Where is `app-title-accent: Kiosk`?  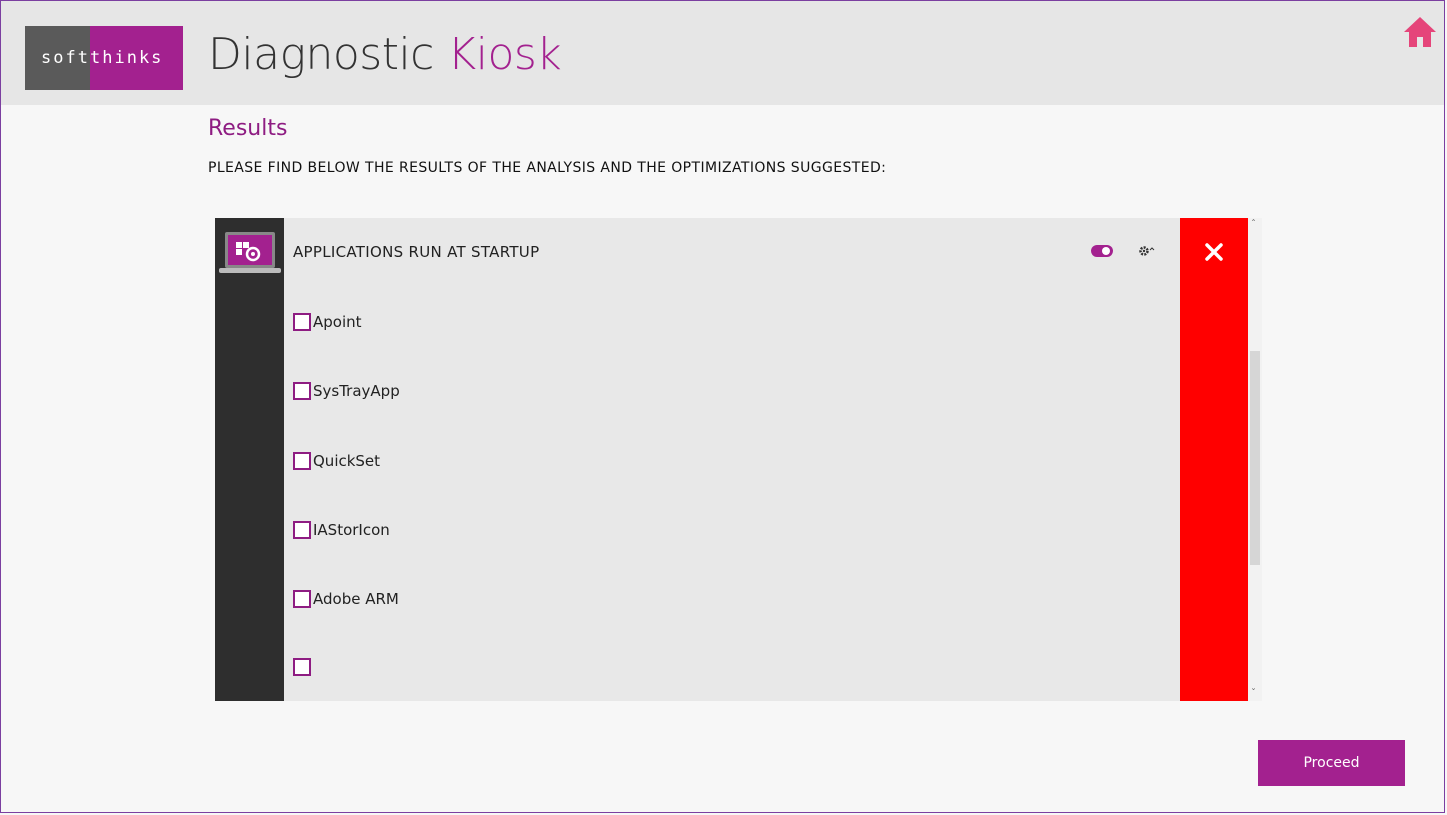
app-title-accent: Kiosk is located at coordinates (504, 54).